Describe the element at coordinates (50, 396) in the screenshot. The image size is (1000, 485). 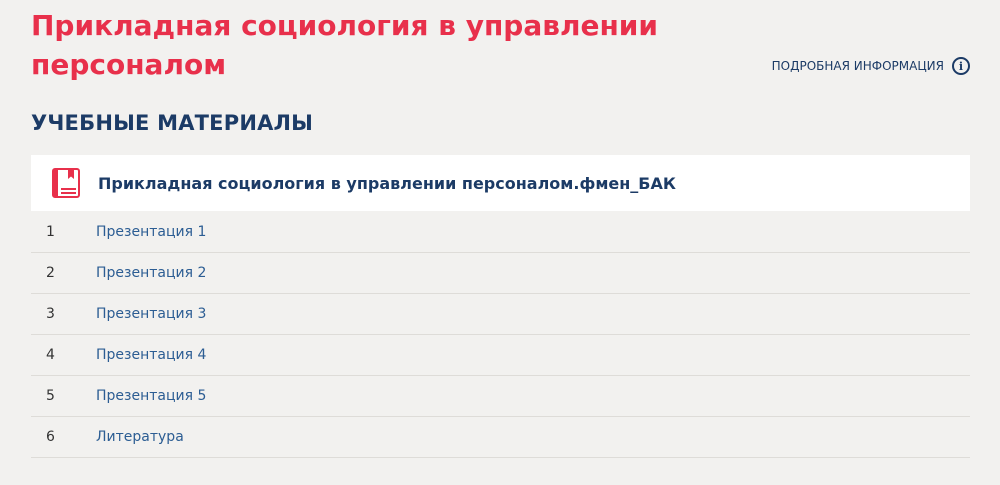
I see `item-number: 5` at that location.